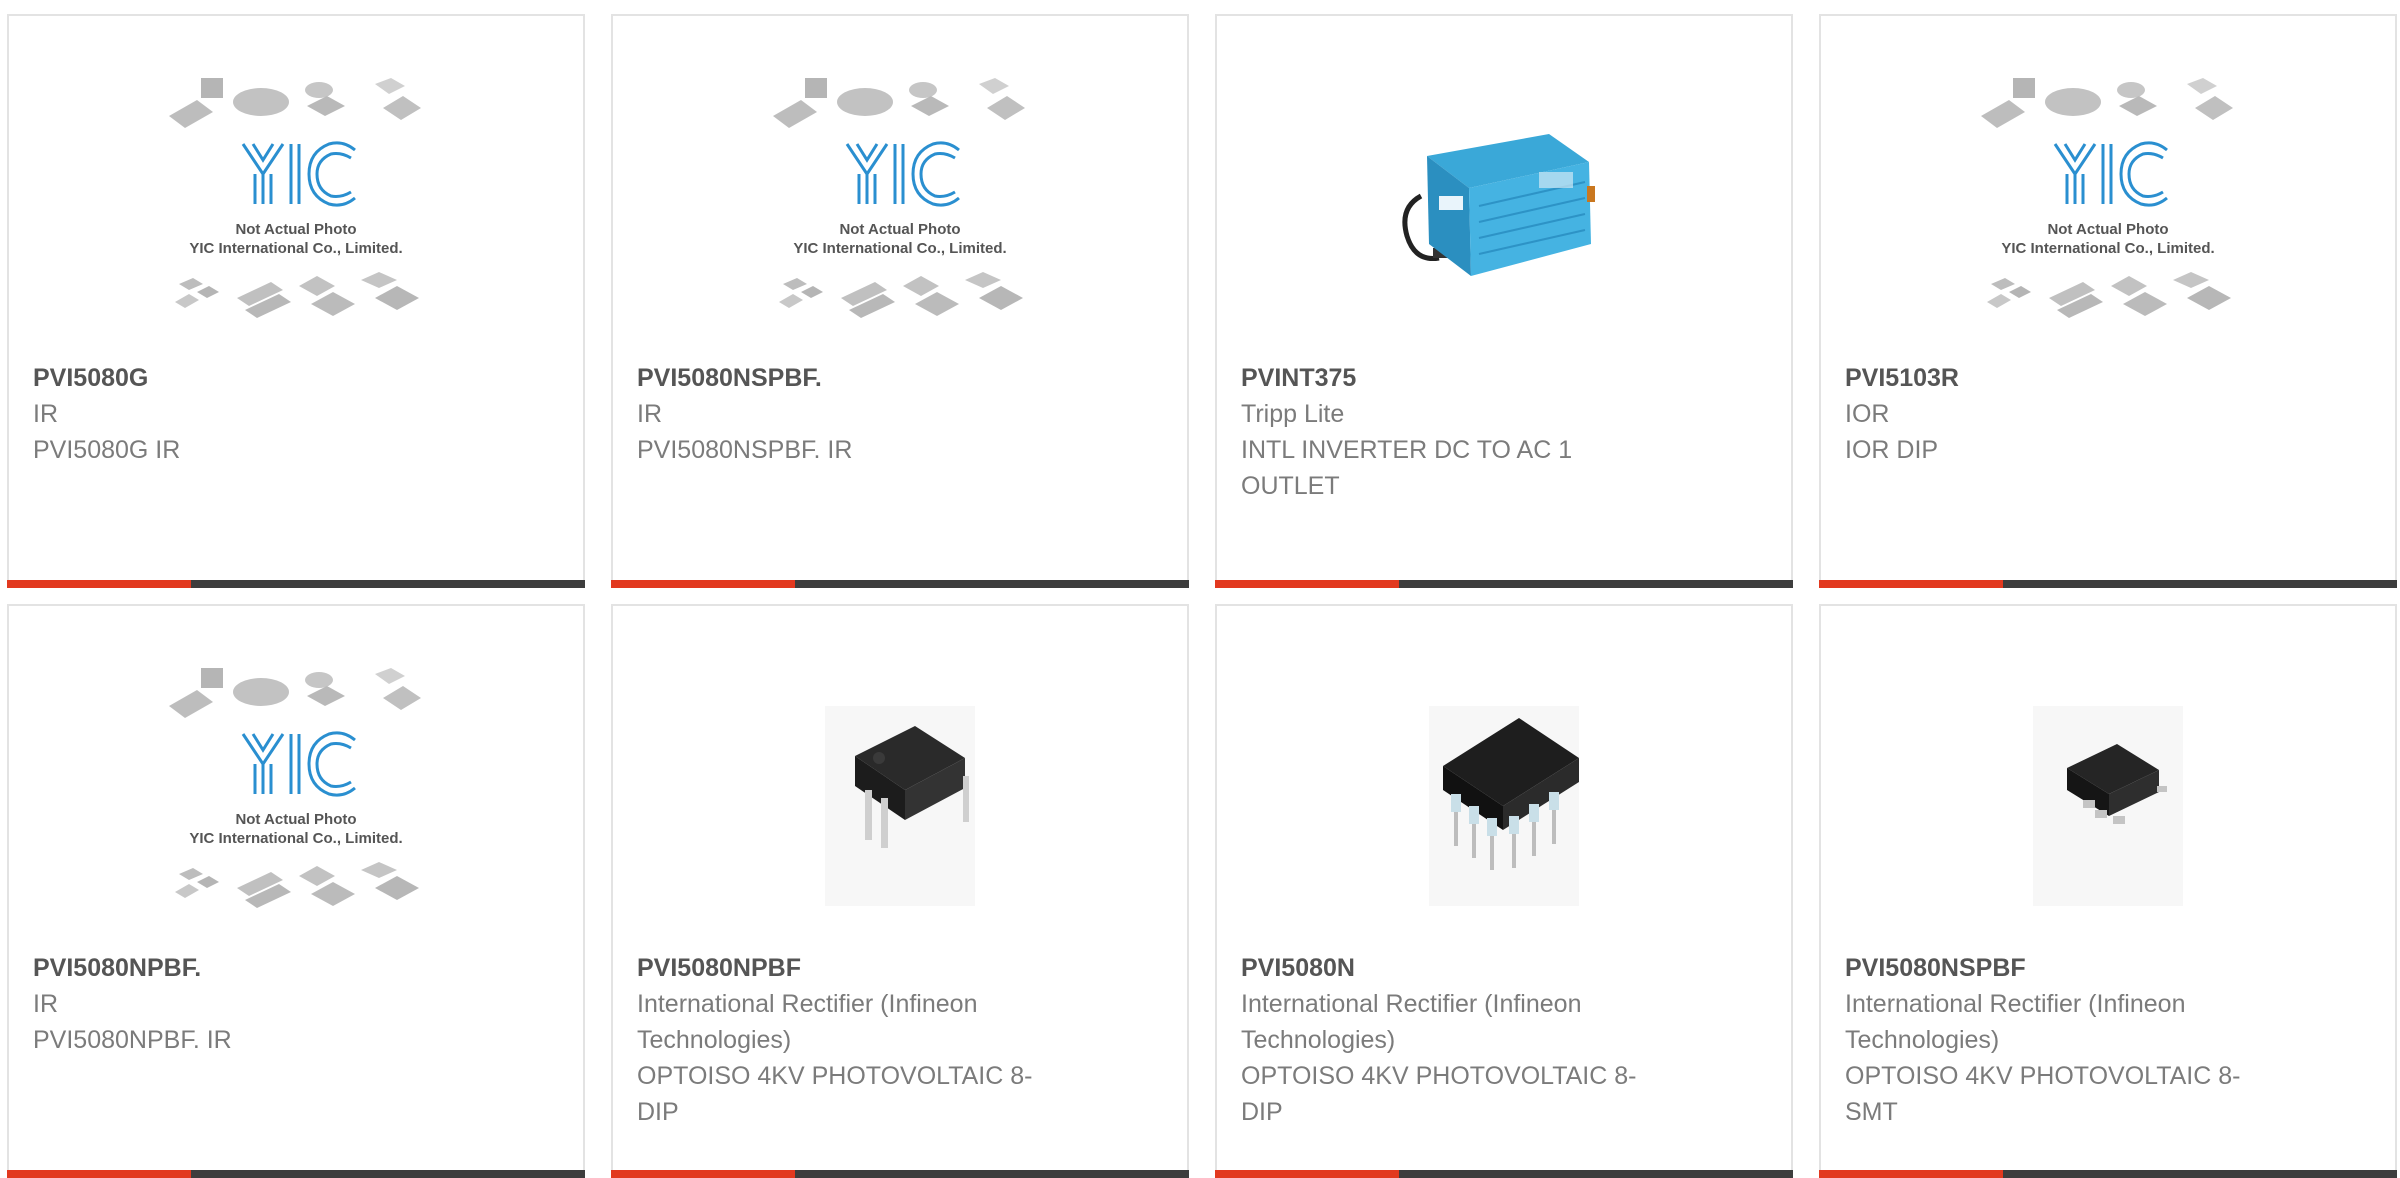 The image size is (2400, 1178). What do you see at coordinates (132, 1040) in the screenshot?
I see `description: PVI5080NPBF. IR` at bounding box center [132, 1040].